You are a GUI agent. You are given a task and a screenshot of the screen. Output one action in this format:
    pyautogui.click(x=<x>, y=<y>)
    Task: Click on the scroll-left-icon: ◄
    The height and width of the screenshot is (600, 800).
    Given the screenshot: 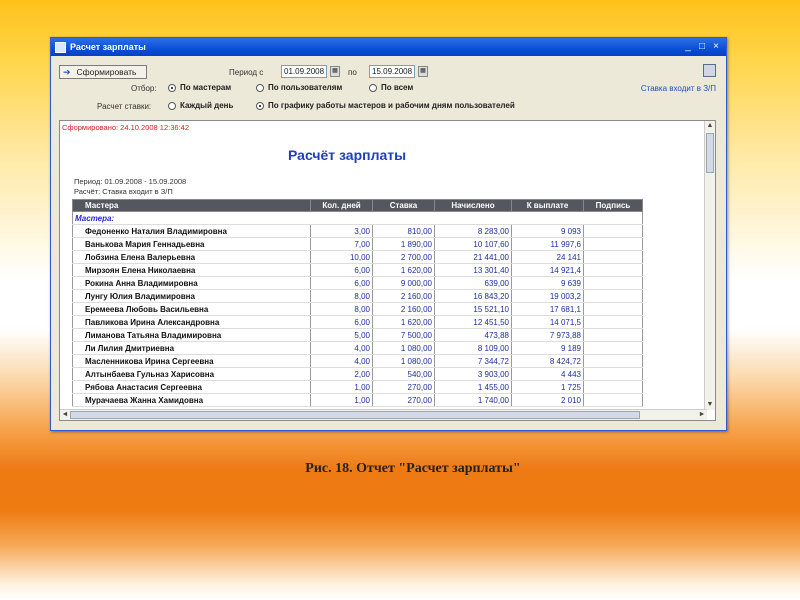 What is the action you would take?
    pyautogui.click(x=65, y=415)
    